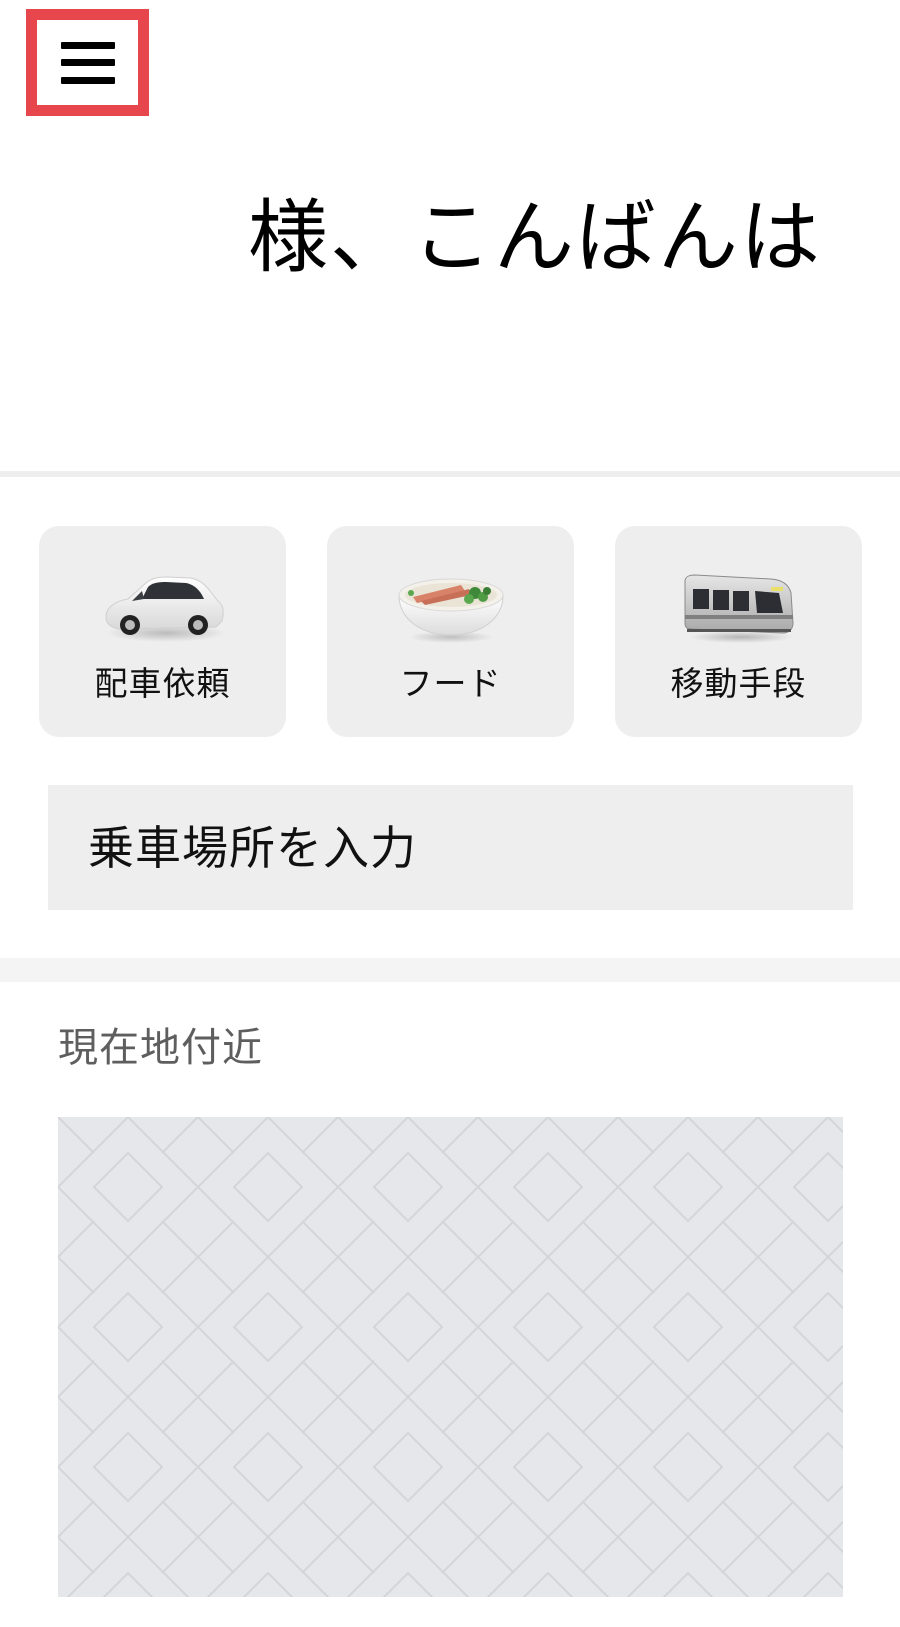 The width and height of the screenshot is (900, 1627). I want to click on pickup-location-input: 乗車場所を入力, so click(450, 847).